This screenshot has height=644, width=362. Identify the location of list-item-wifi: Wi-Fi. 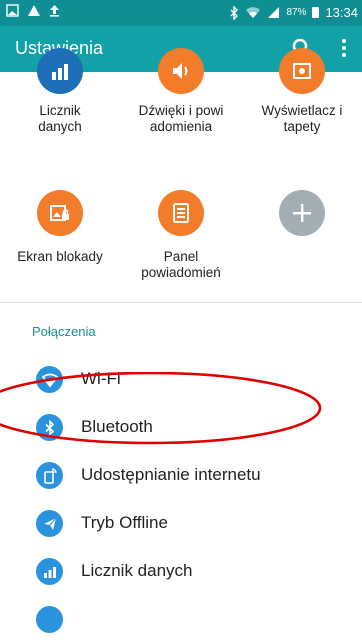
(181, 380).